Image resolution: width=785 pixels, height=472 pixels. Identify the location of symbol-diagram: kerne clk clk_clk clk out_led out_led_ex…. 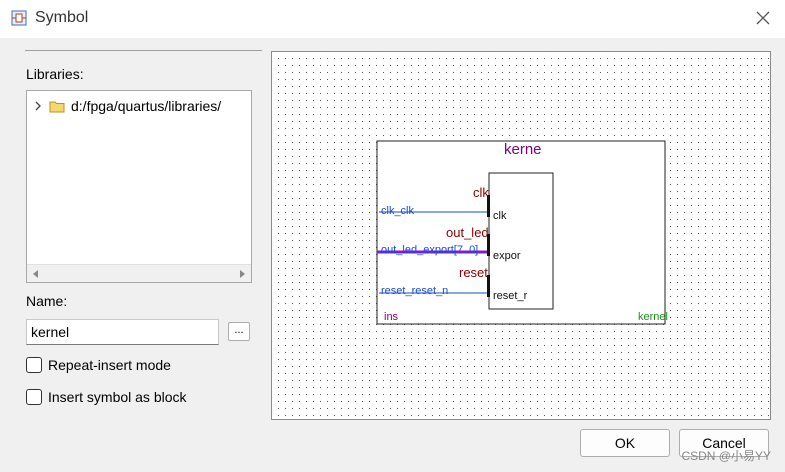
(522, 232).